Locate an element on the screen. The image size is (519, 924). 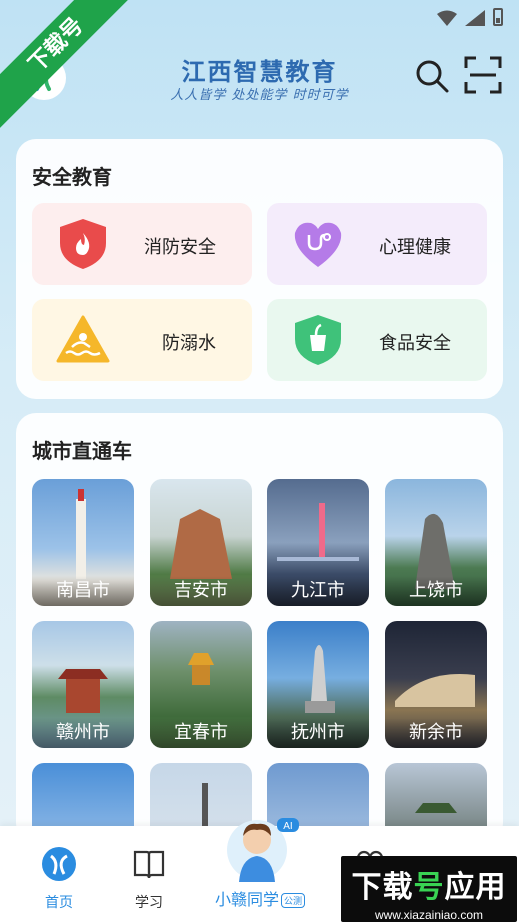
battery-icon is located at coordinates (498, 17).